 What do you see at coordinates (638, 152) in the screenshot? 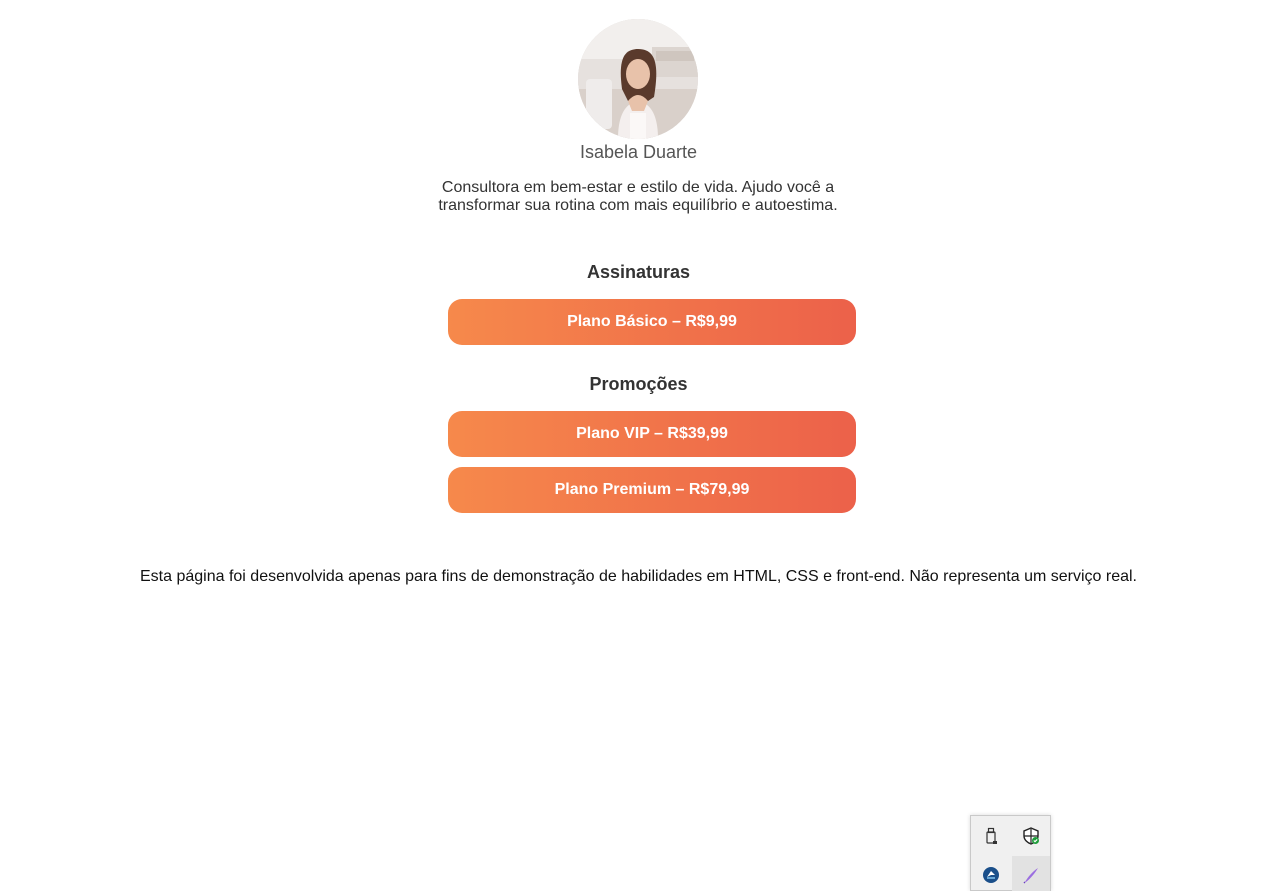
I see `profile-name: Isabela Duarte` at bounding box center [638, 152].